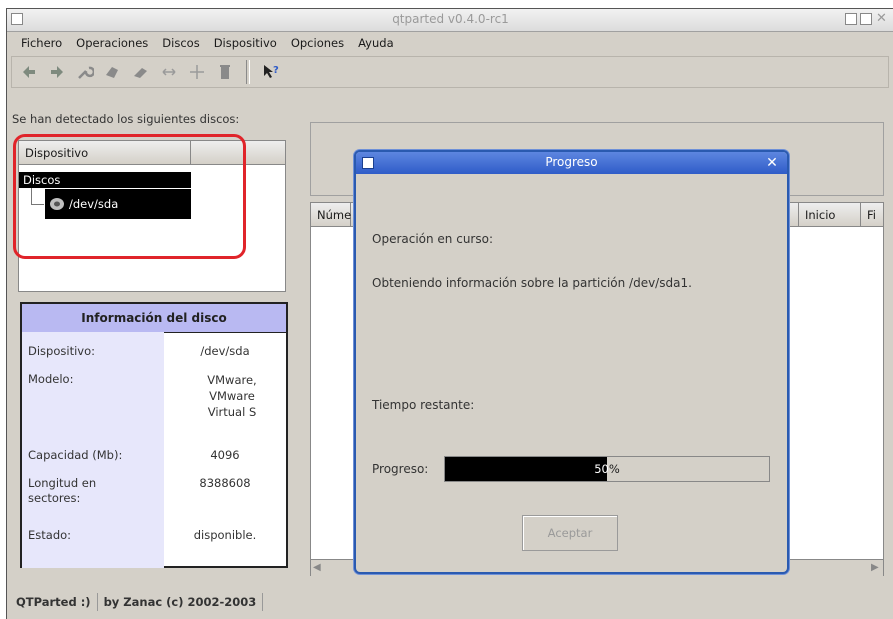 This screenshot has height=619, width=893. I want to click on info-value: 4096, so click(225, 455).